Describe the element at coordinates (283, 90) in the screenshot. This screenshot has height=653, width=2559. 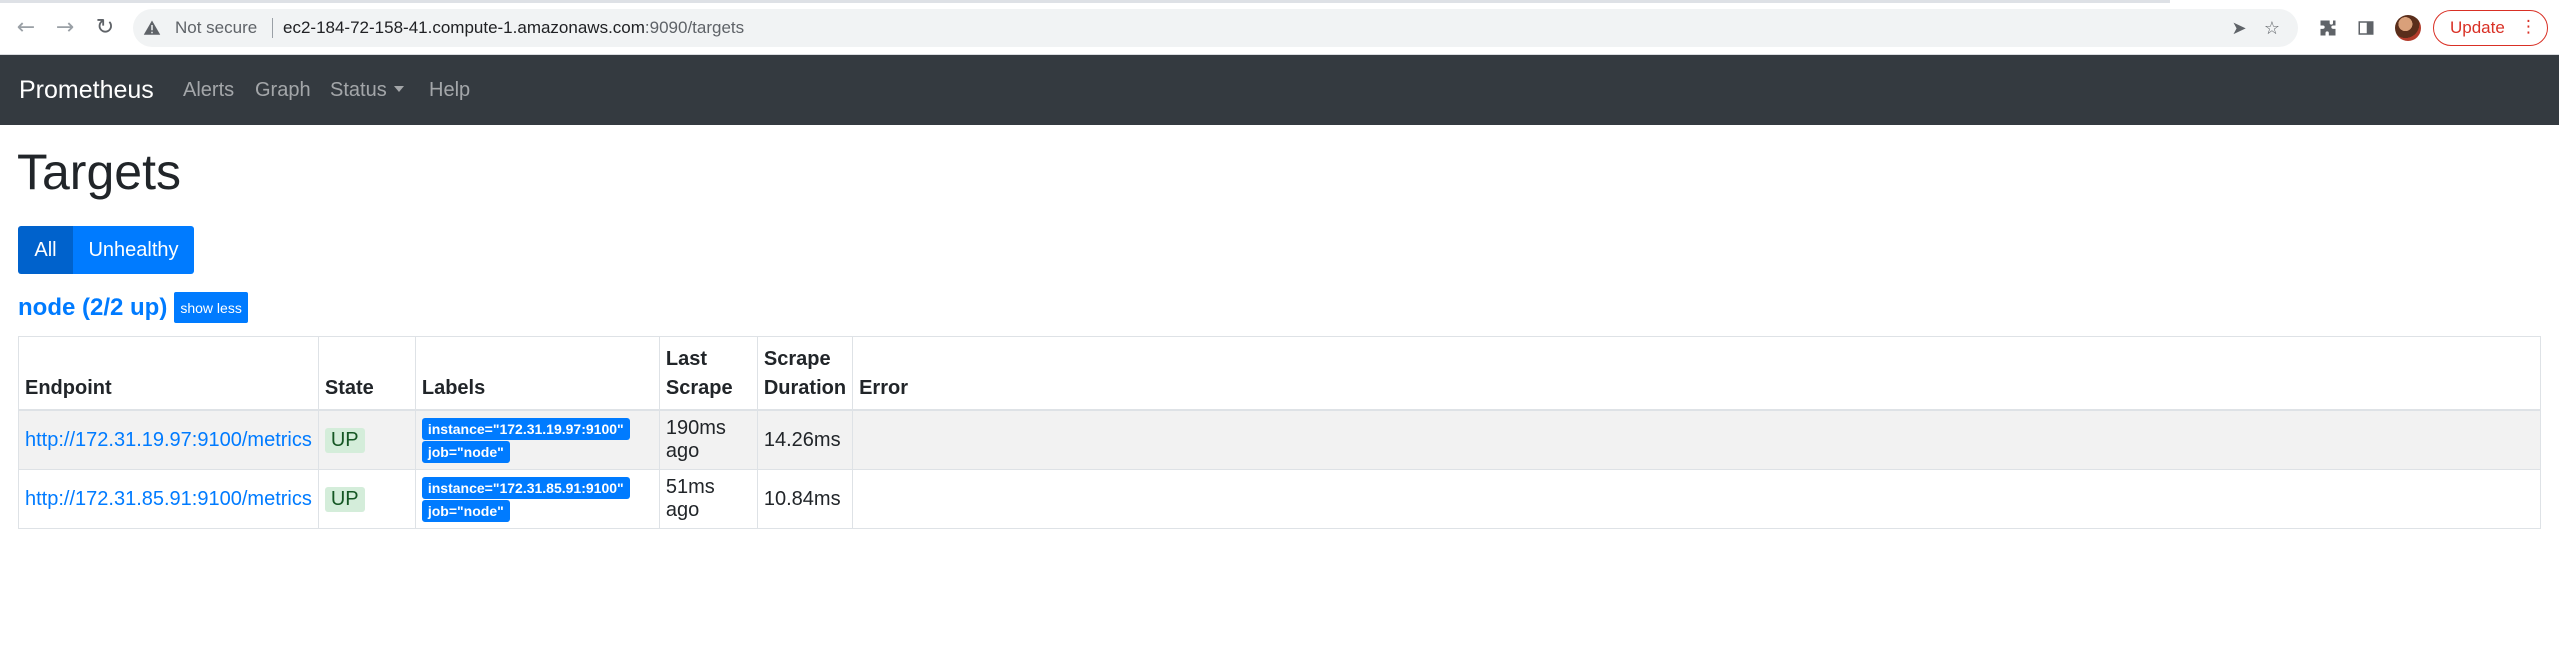
I see `nav-graph: Graph` at that location.